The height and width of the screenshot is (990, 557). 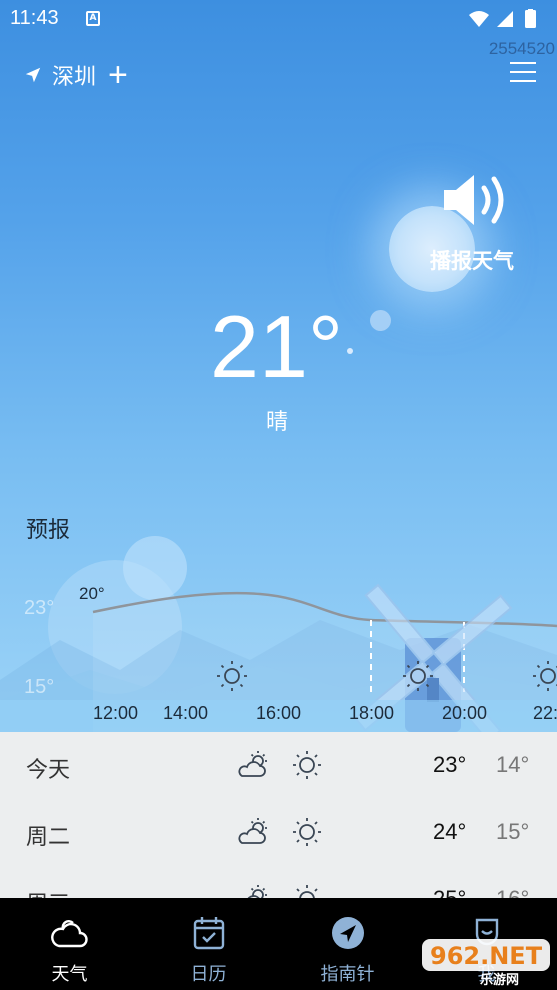 I want to click on wifi-icon, so click(x=479, y=19).